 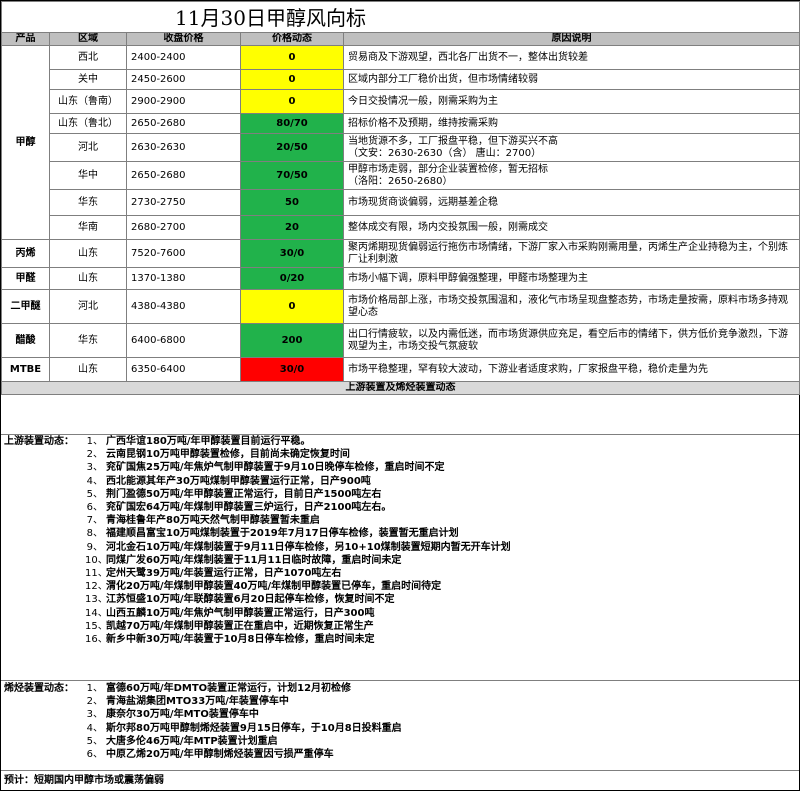 What do you see at coordinates (88, 39) in the screenshot?
I see `header-region: 区域` at bounding box center [88, 39].